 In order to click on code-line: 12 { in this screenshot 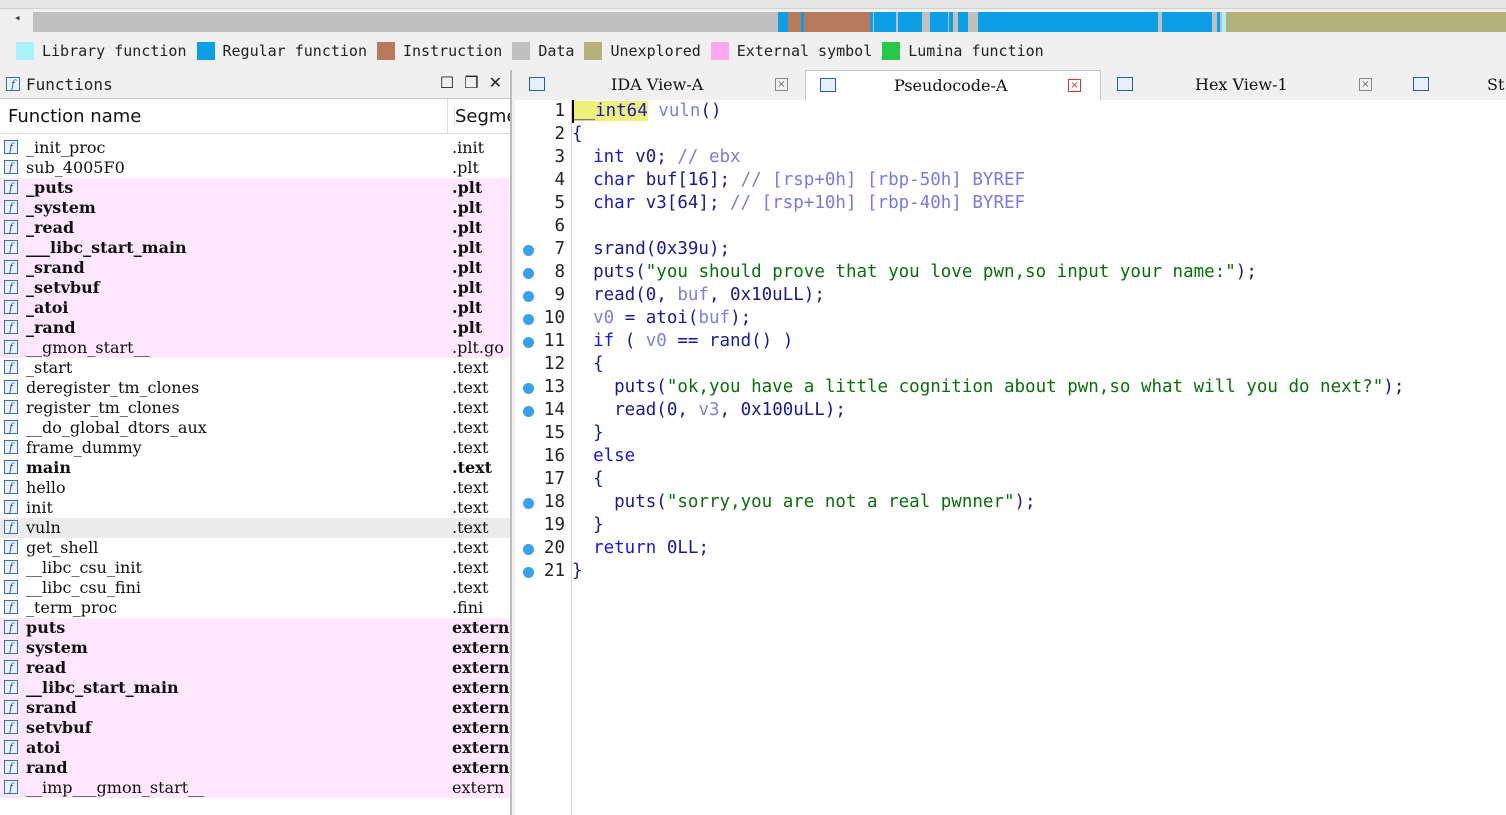, I will do `click(1010, 364)`.